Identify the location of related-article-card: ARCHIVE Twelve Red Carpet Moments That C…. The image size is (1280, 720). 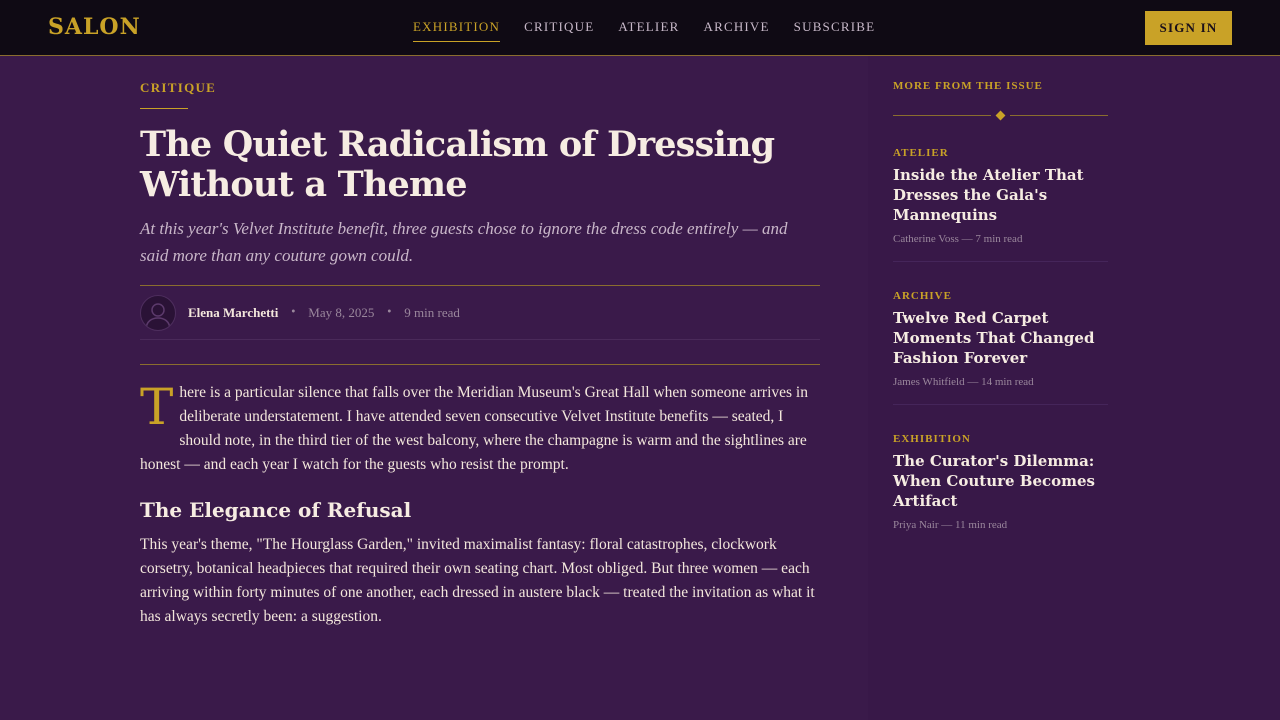
(1000, 347).